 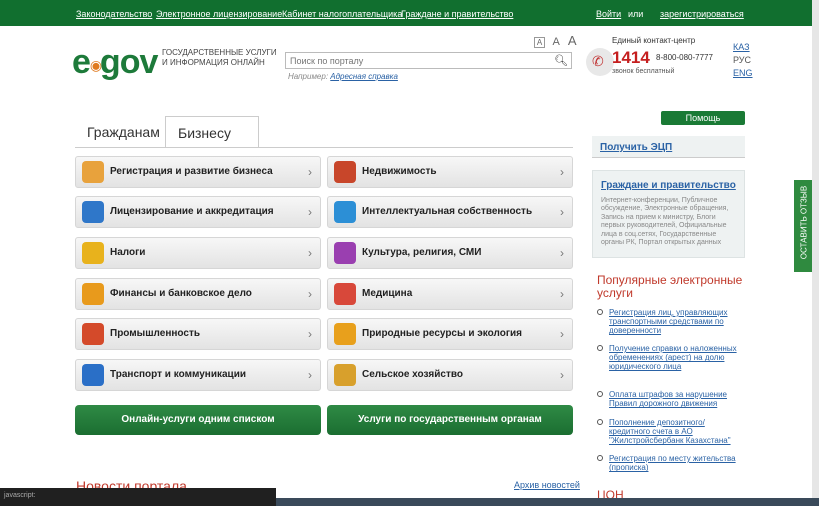 I want to click on font-size-large: A, so click(x=572, y=40).